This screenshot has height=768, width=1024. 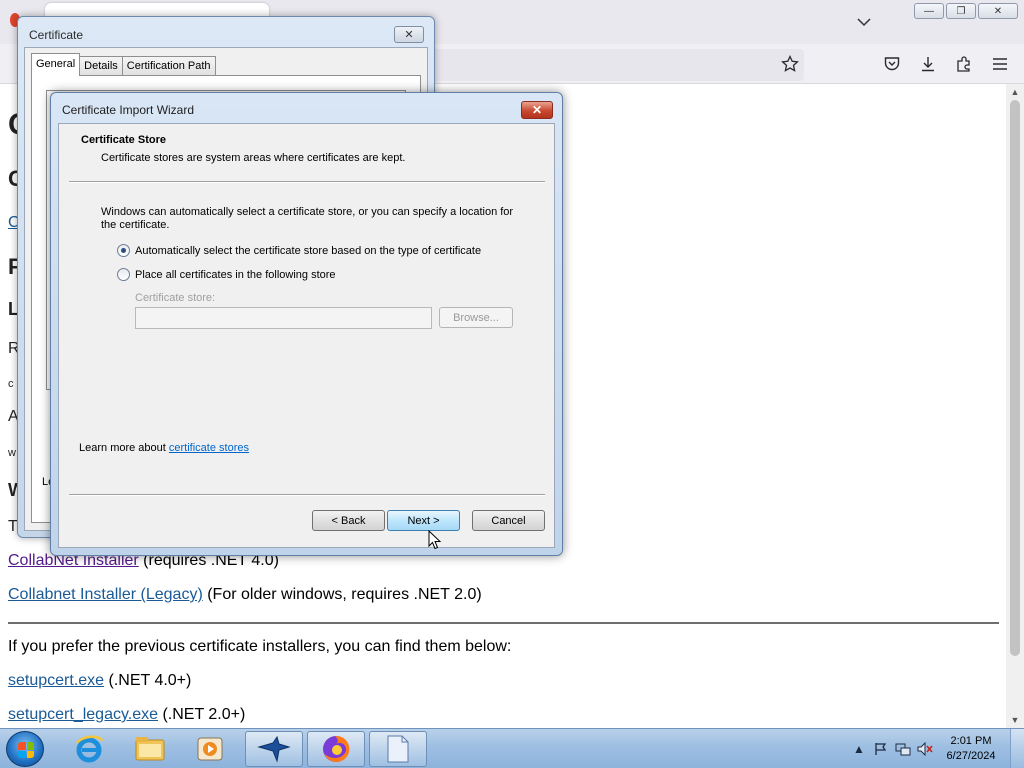 What do you see at coordinates (1015, 378) in the screenshot?
I see `scroll-thumb` at bounding box center [1015, 378].